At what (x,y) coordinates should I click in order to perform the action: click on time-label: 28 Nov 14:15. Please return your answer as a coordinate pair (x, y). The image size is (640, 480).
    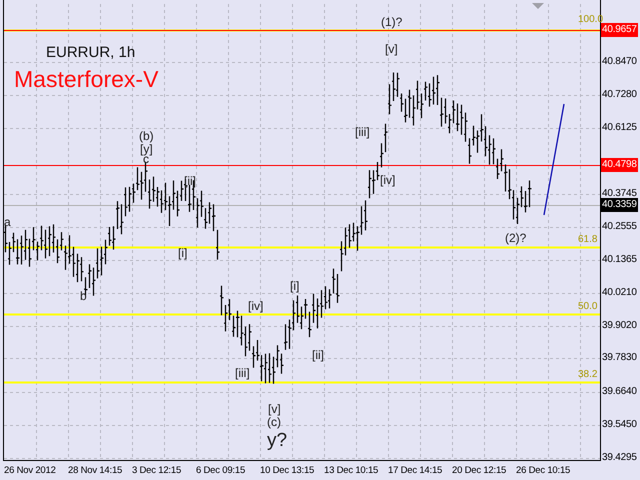
    Looking at the image, I should click on (95, 470).